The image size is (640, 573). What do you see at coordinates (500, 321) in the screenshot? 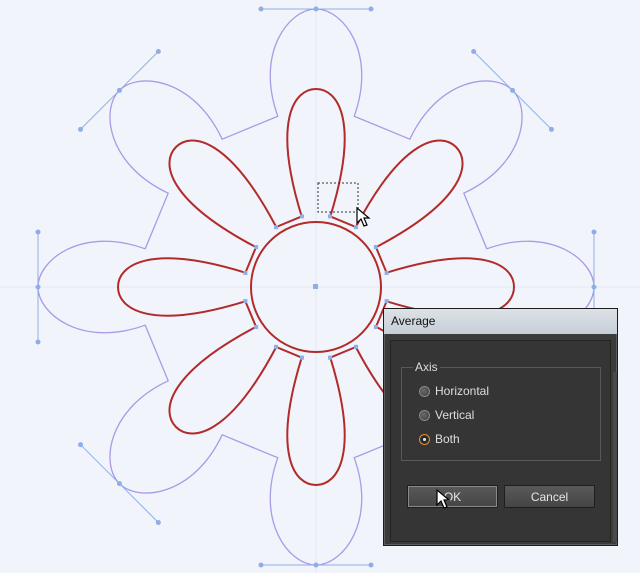
I see `dialog-title: Average` at bounding box center [500, 321].